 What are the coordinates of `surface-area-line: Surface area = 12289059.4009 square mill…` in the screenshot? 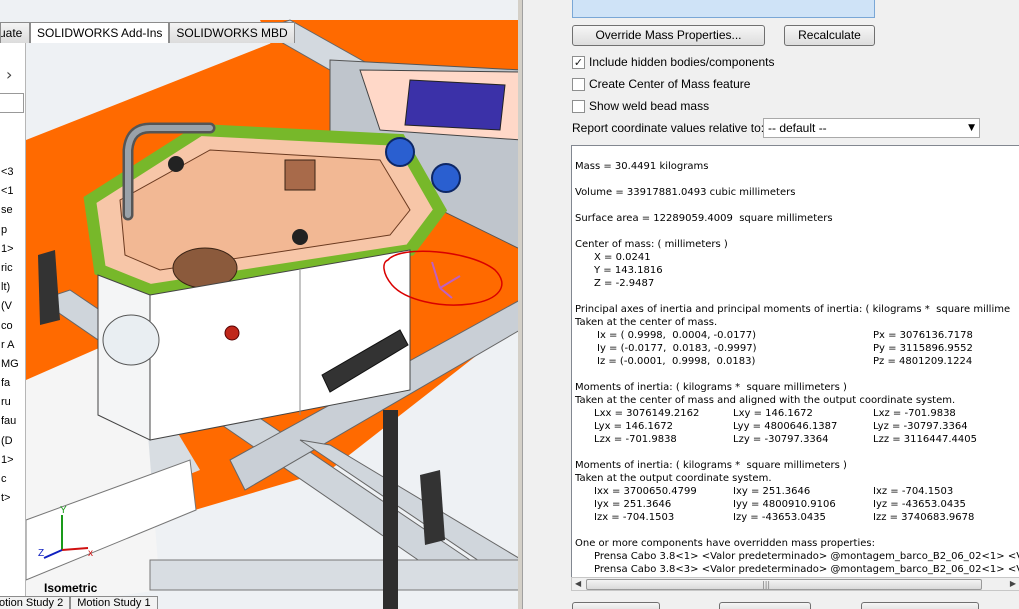 It's located at (704, 218).